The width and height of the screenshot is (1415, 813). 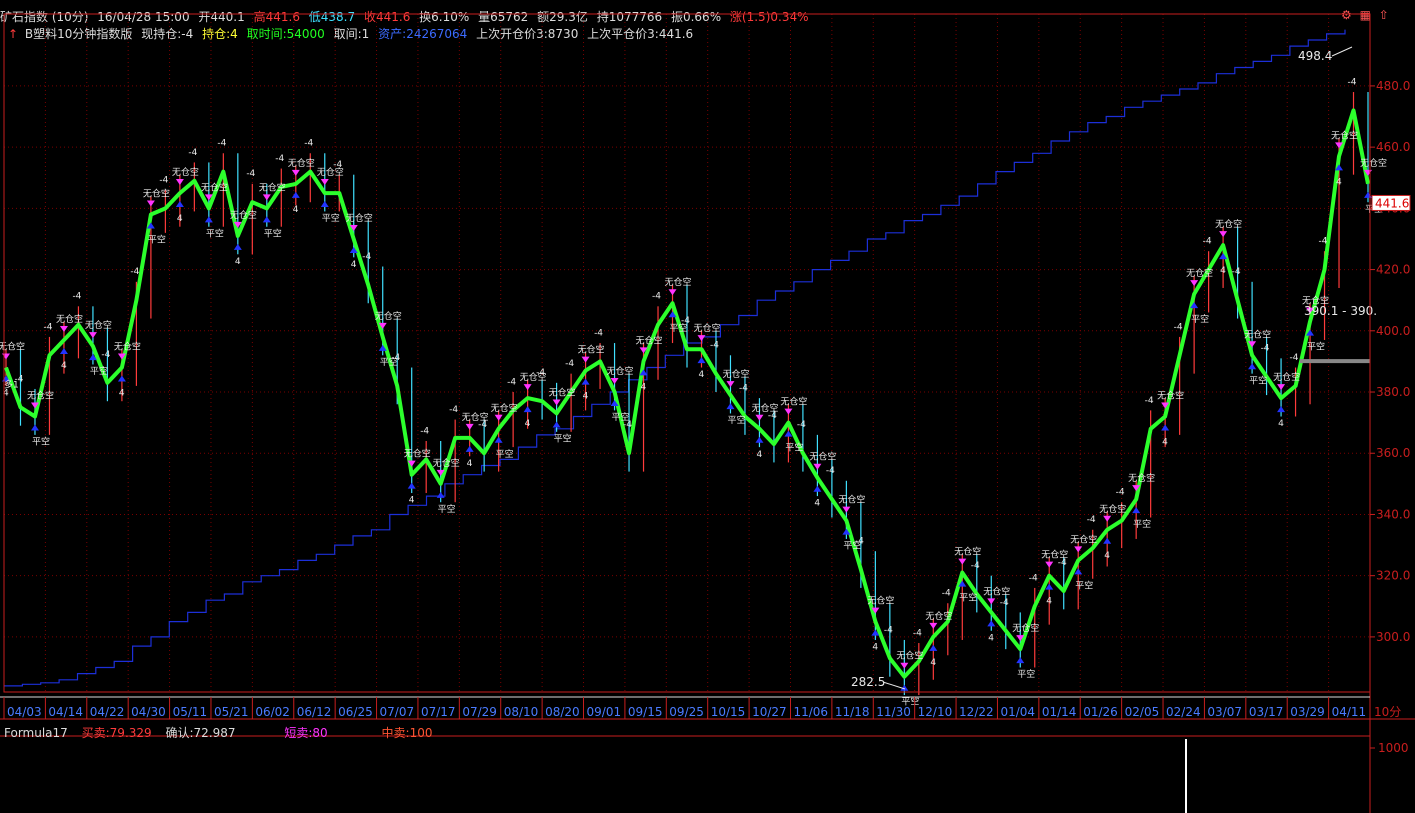 What do you see at coordinates (36, 733) in the screenshot?
I see `indicator-name: Formula17` at bounding box center [36, 733].